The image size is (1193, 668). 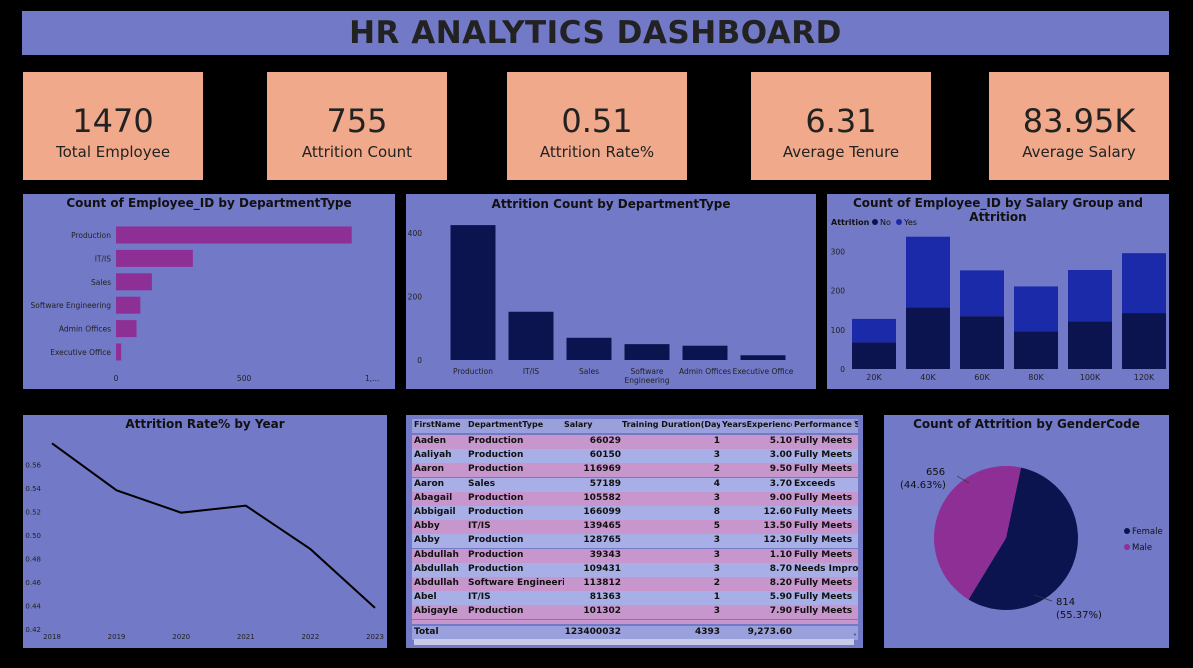 I want to click on table-row: Aaron Sales 57189 4 3.70 Exceeds, so click(x=635, y=484).